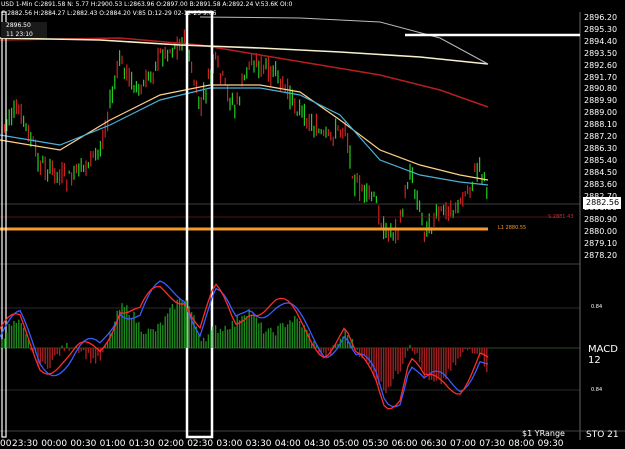 The height and width of the screenshot is (449, 625). What do you see at coordinates (512, 228) in the screenshot?
I see `level-label: L1 2880.55` at bounding box center [512, 228].